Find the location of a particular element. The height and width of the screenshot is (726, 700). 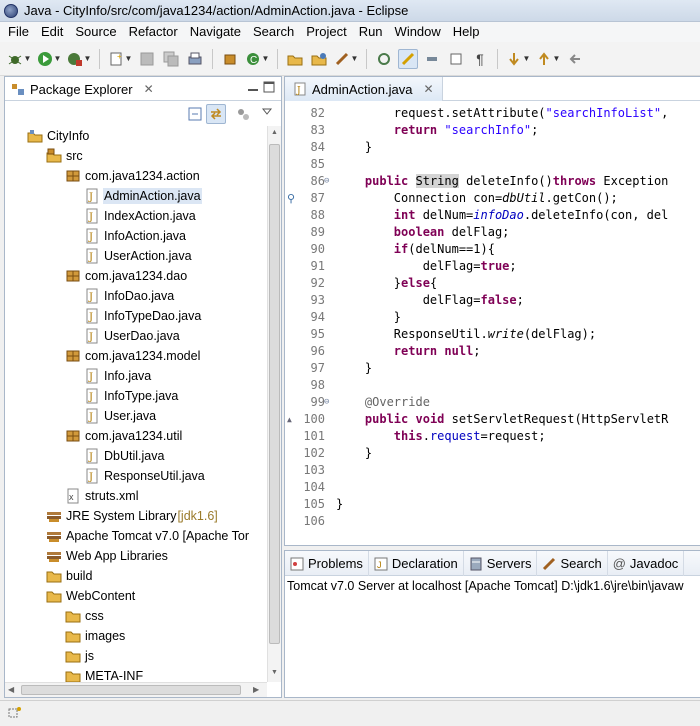

tree-item: J IndexAction.java is located at coordinates (140, 216).